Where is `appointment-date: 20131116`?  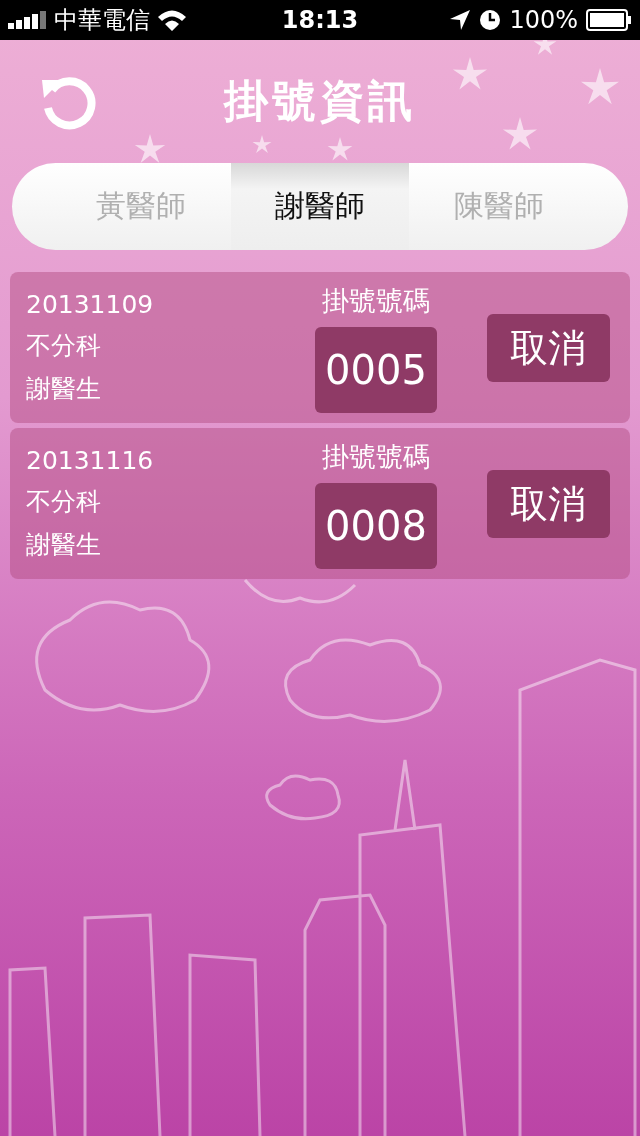 appointment-date: 20131116 is located at coordinates (90, 460).